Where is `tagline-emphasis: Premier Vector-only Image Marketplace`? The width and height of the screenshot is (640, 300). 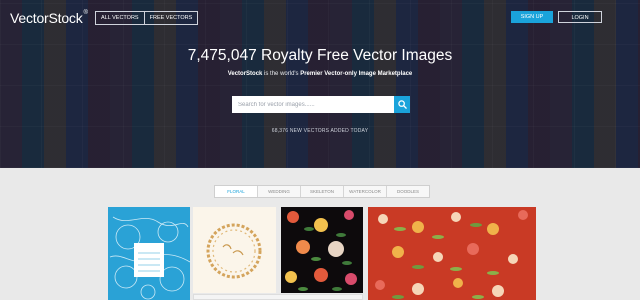 tagline-emphasis: Premier Vector-only Image Marketplace is located at coordinates (356, 74).